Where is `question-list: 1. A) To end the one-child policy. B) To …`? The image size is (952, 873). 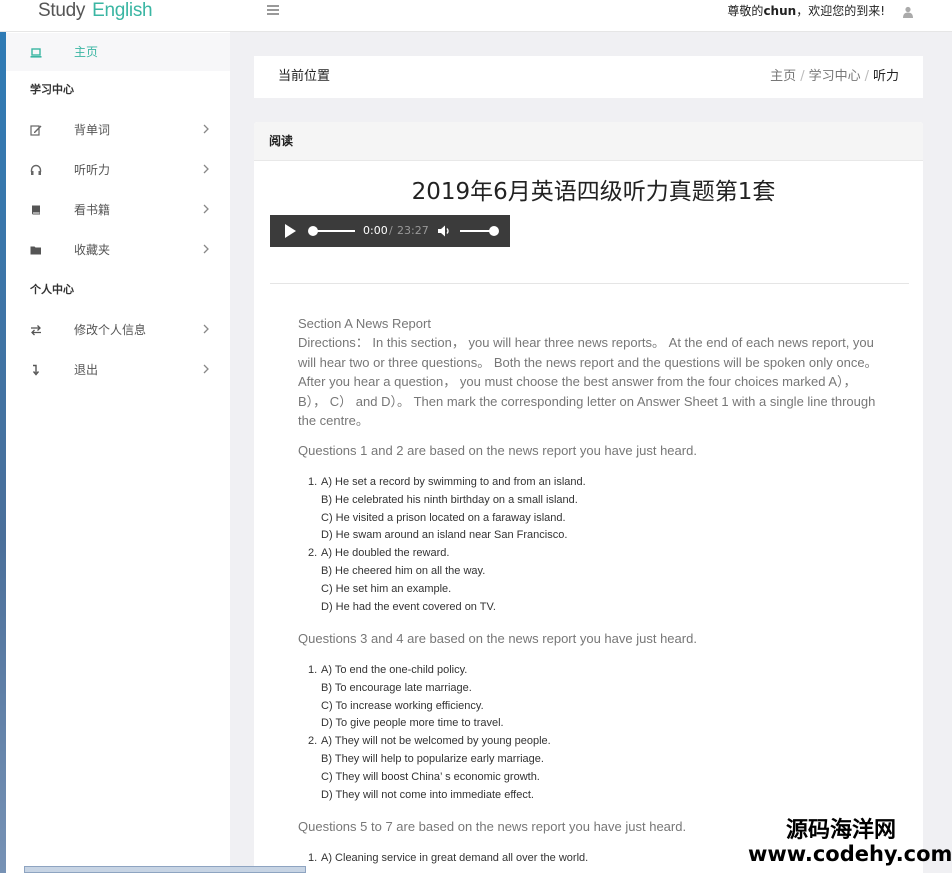 question-list: 1. A) To end the one-child policy. B) To … is located at coordinates (429, 733).